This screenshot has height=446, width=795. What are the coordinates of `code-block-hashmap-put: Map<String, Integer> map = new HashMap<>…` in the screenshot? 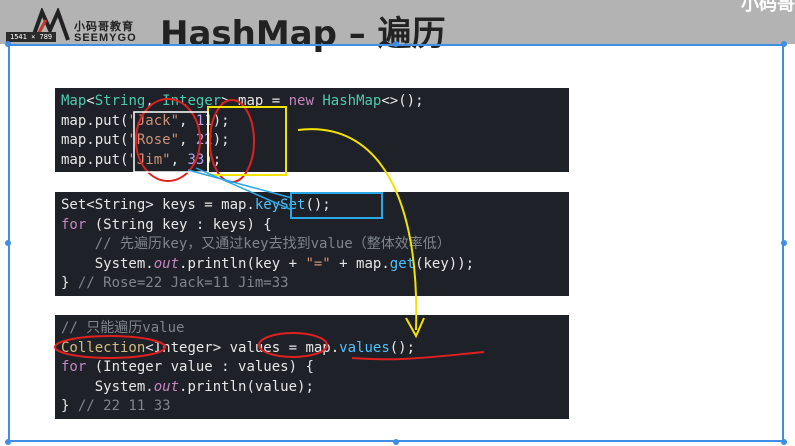 It's located at (312, 130).